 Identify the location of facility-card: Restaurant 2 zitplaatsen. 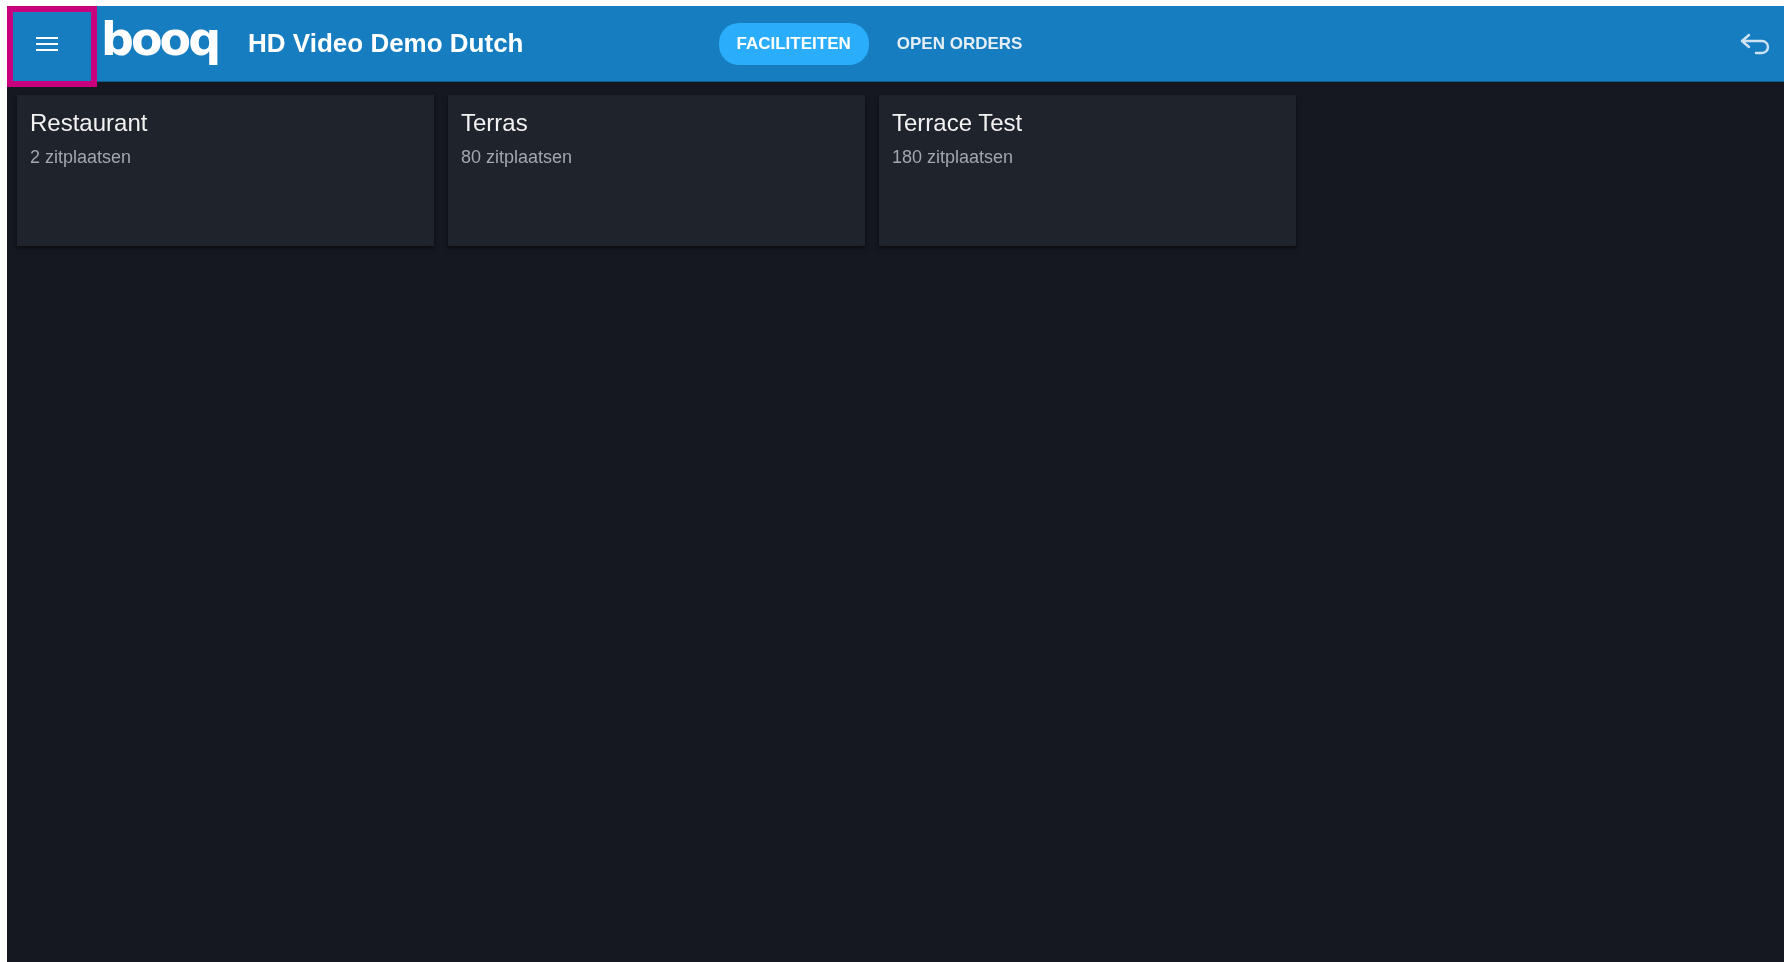
(225, 170).